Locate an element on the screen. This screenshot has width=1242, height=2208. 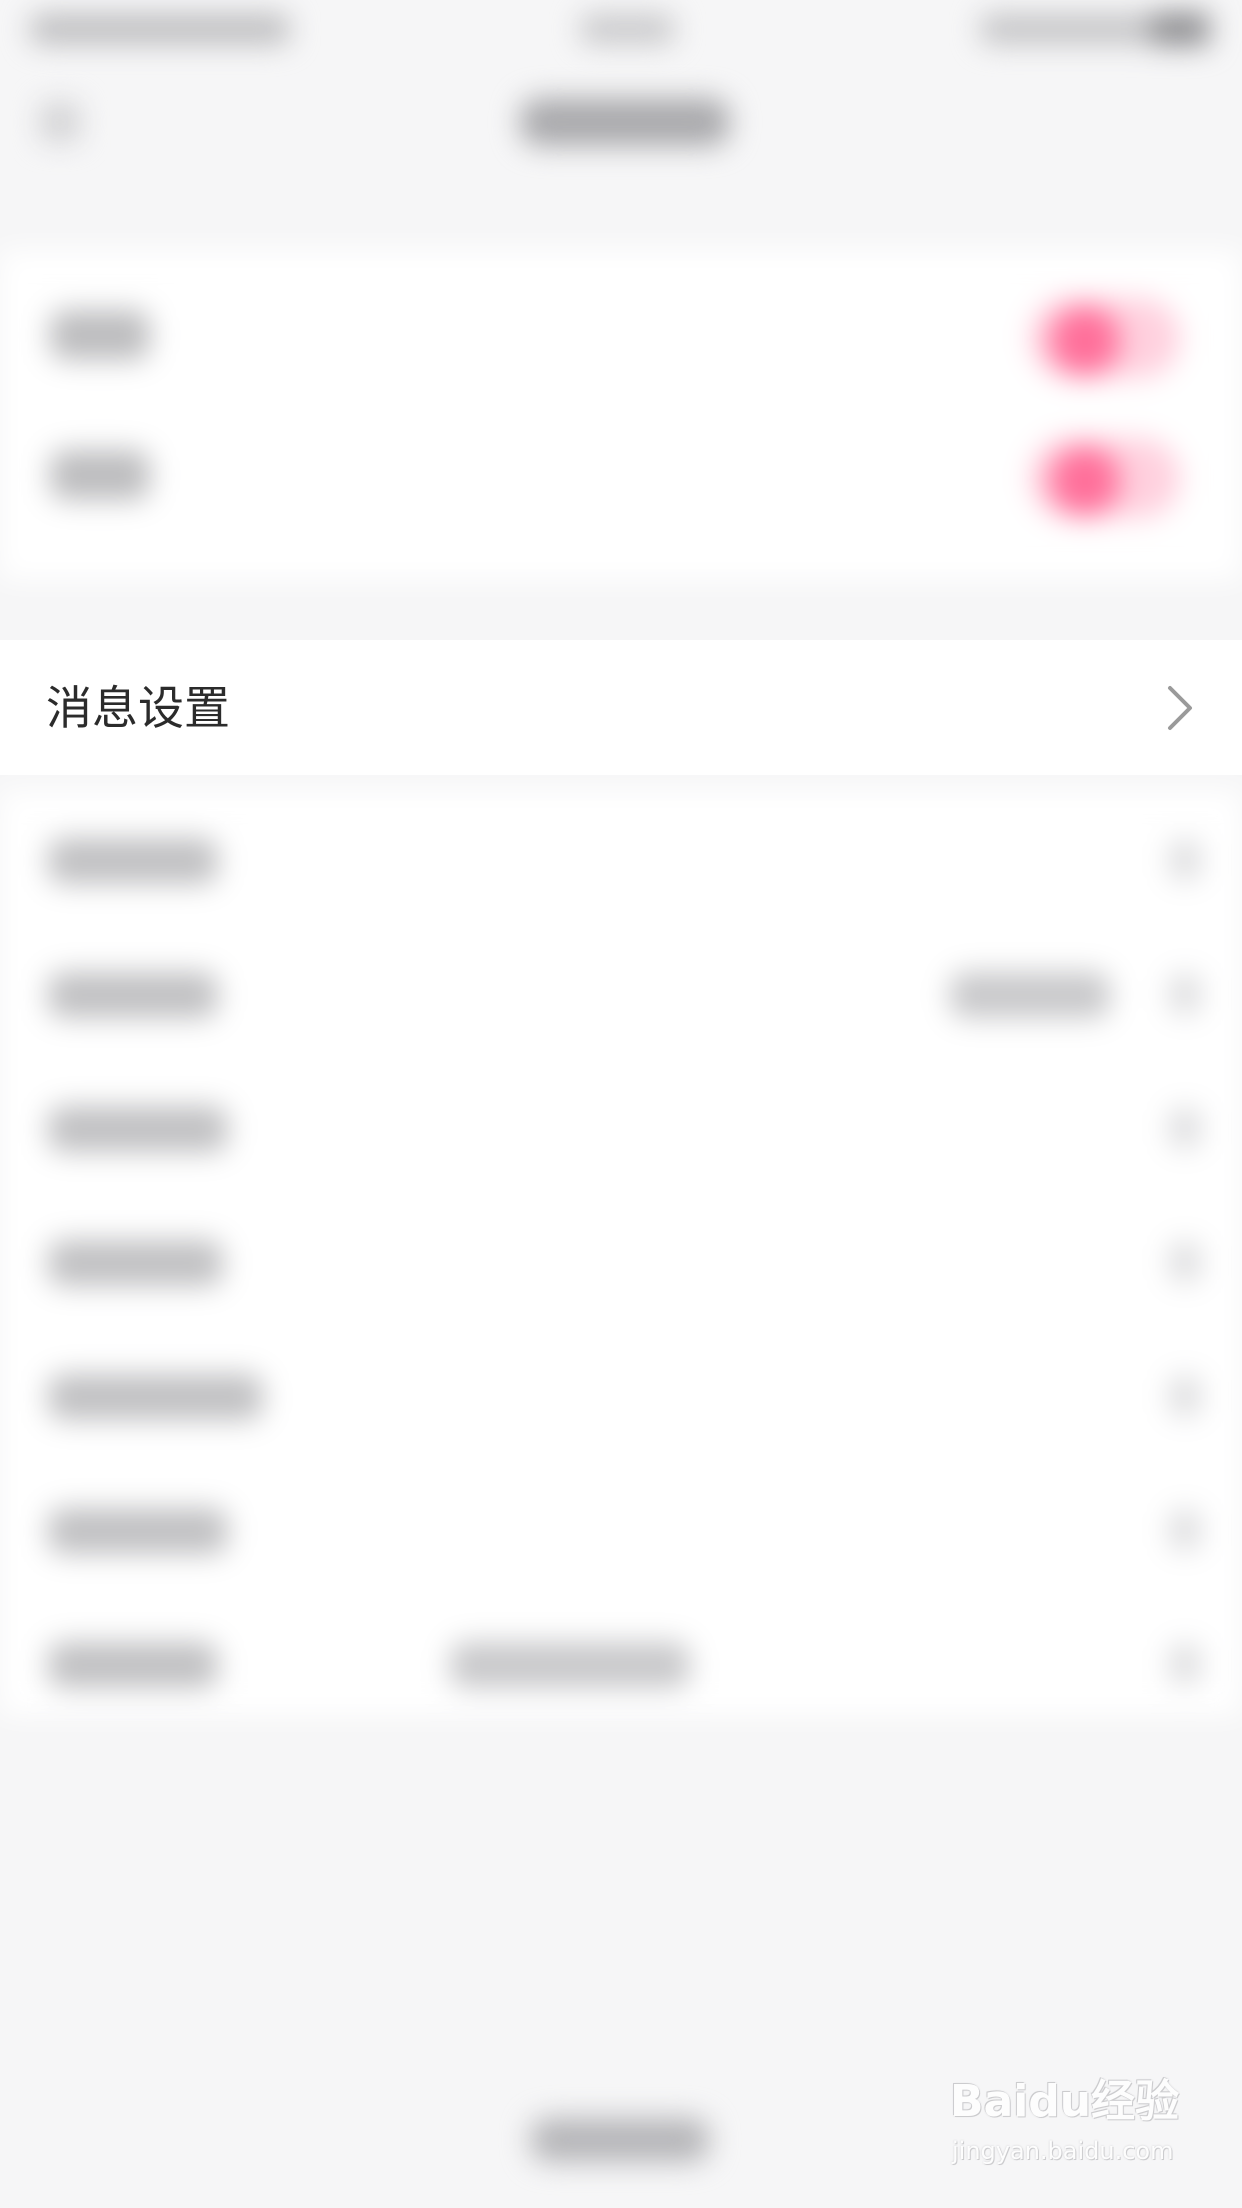
watermark-url: jingyan.baidu.com is located at coordinates (1063, 2151).